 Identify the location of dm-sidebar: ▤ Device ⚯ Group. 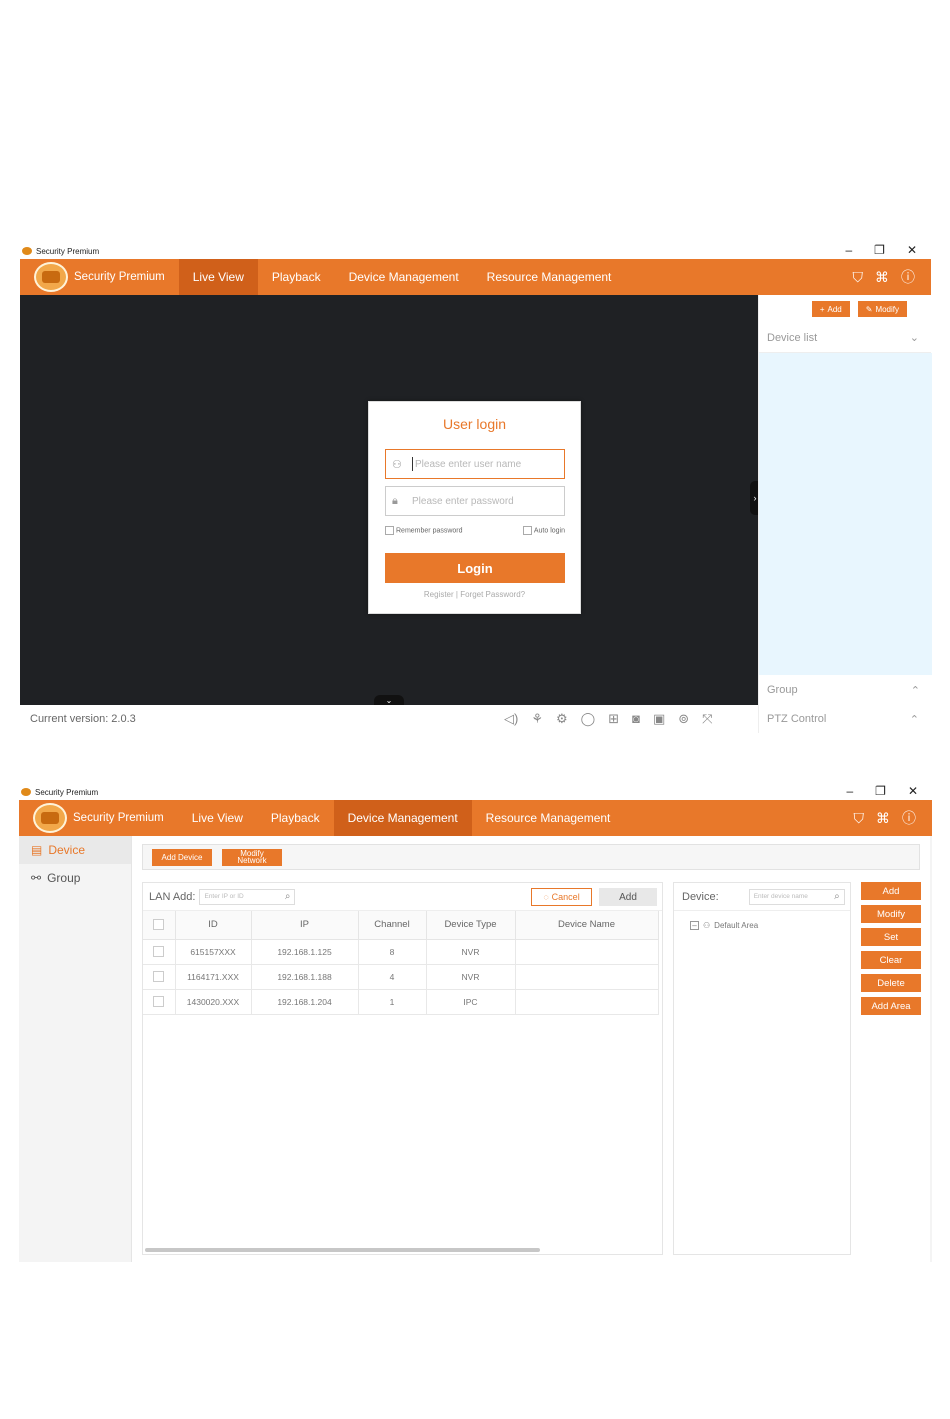
(75, 1049).